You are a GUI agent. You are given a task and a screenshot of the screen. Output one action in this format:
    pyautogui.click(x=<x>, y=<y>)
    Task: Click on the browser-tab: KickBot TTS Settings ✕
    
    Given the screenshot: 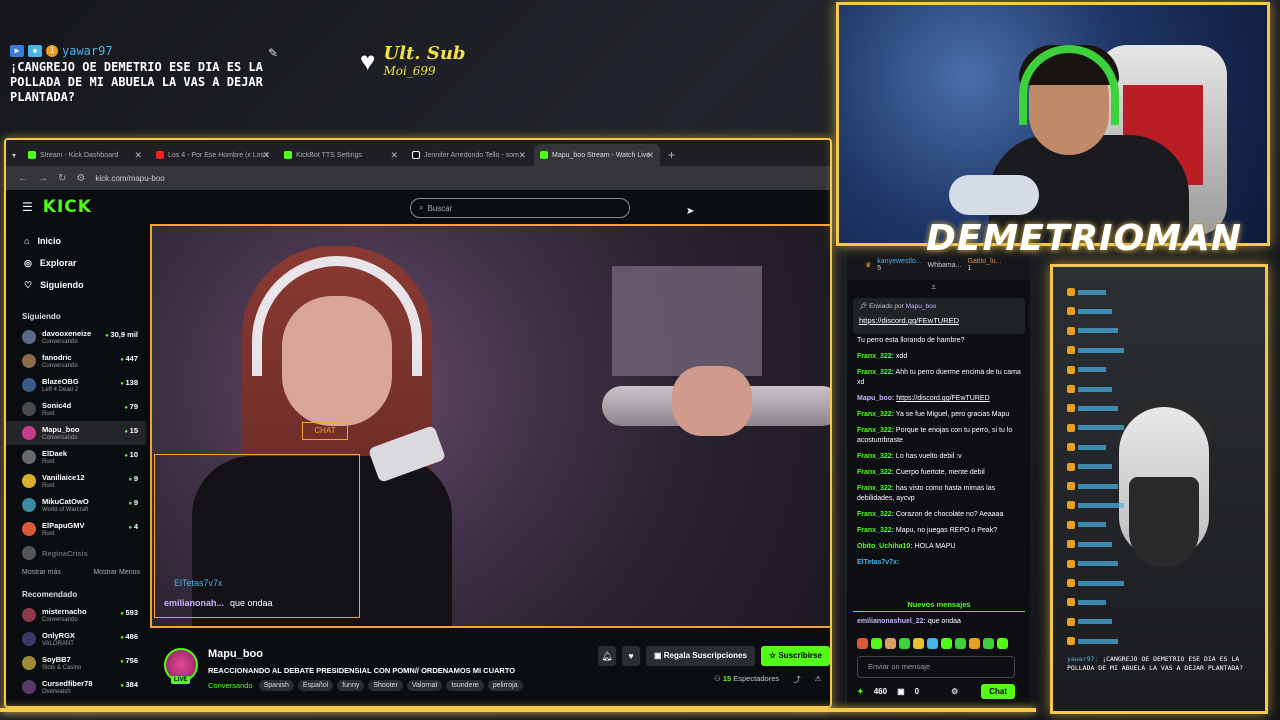 What is the action you would take?
    pyautogui.click(x=341, y=155)
    